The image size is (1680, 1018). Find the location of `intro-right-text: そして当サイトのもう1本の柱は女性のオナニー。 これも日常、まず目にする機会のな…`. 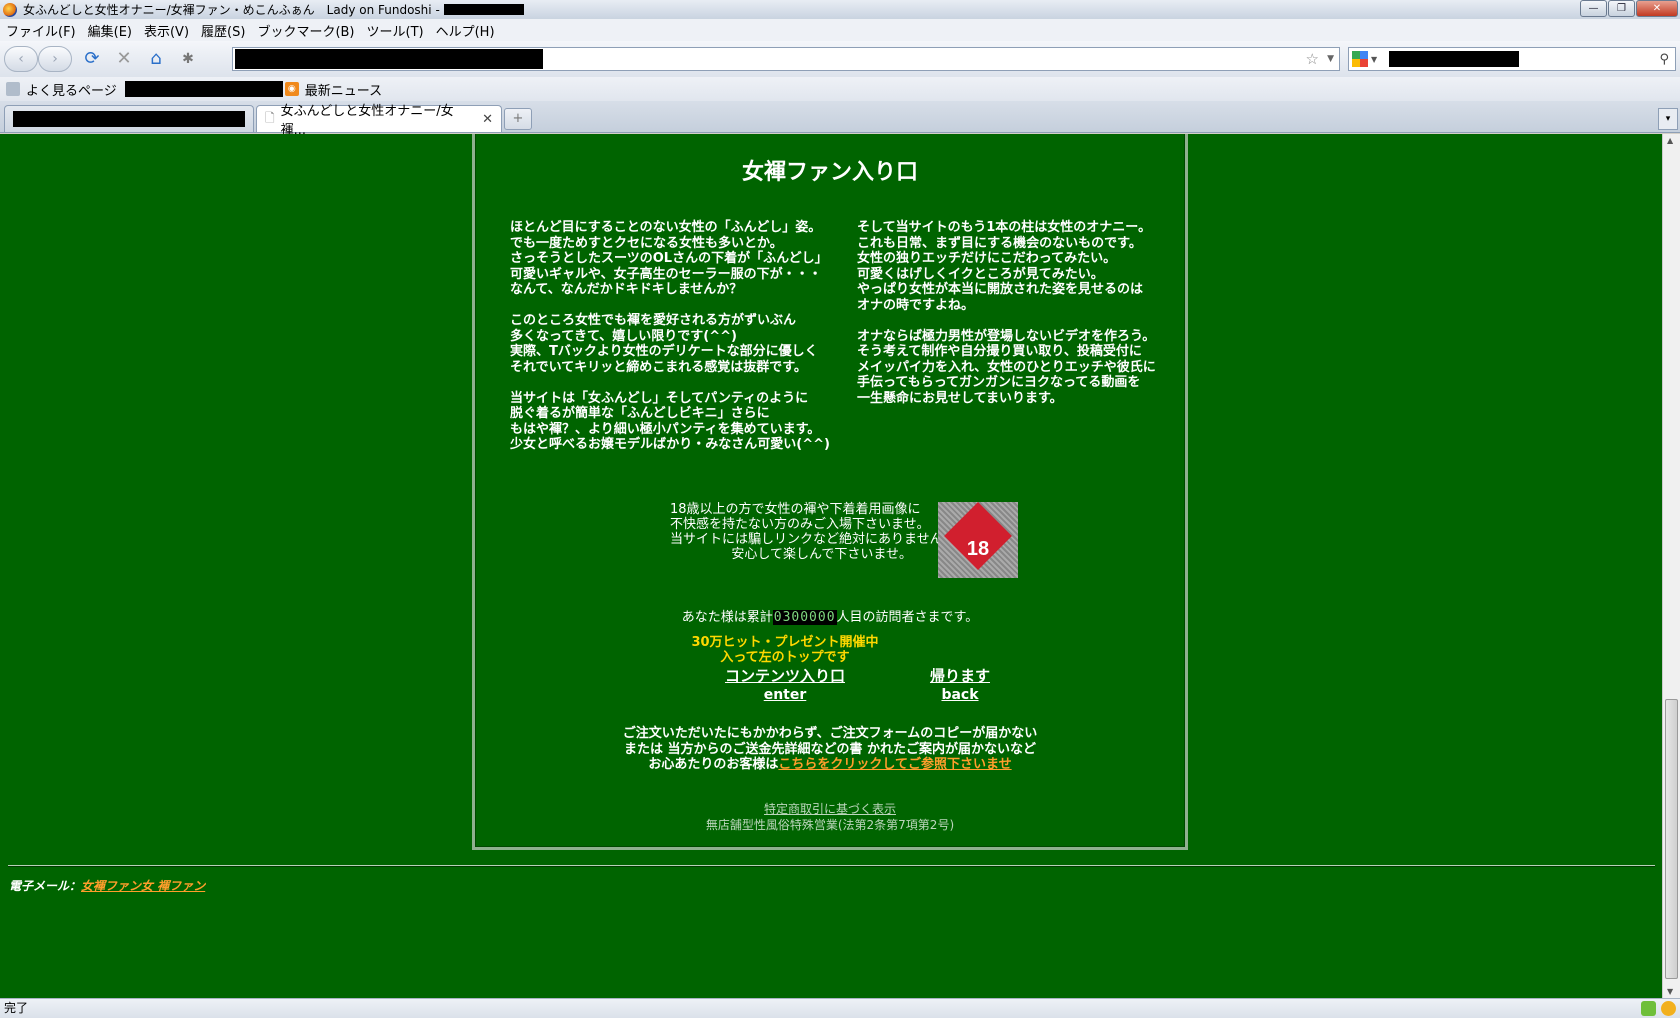

intro-right-text: そして当サイトのもう1本の柱は女性のオナニー。 これも日常、まず目にする機会のな… is located at coordinates (1006, 313).